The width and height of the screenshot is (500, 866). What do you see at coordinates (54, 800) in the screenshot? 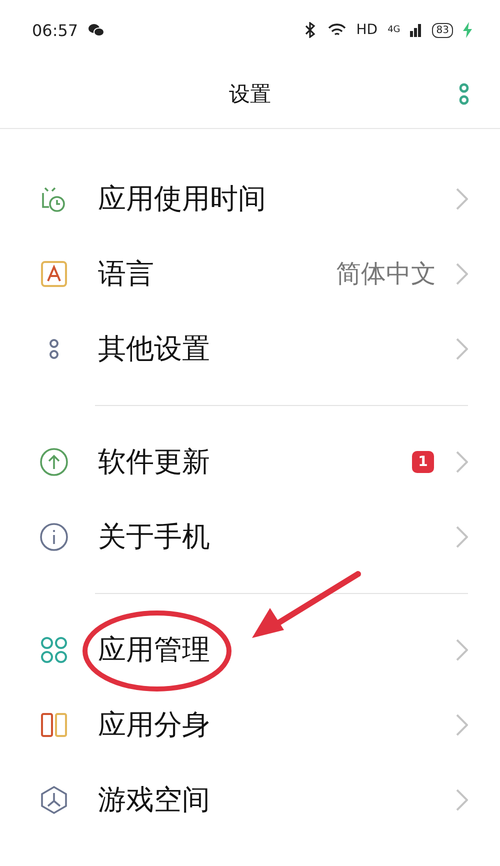
I see `hexagon-icon` at bounding box center [54, 800].